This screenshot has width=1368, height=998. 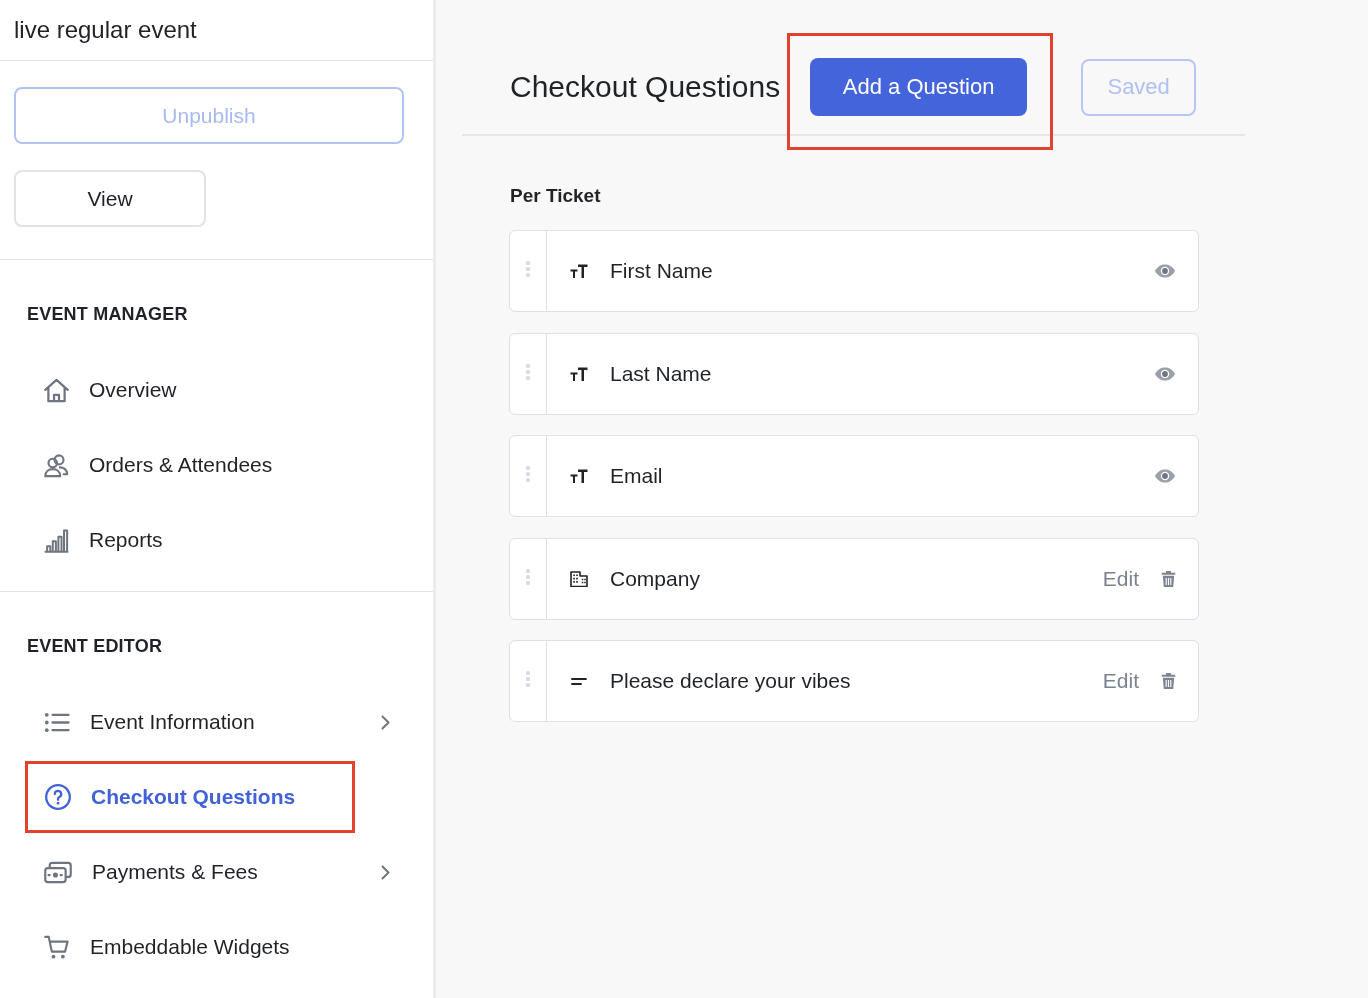 I want to click on group-heading: Per Ticket, so click(x=555, y=196).